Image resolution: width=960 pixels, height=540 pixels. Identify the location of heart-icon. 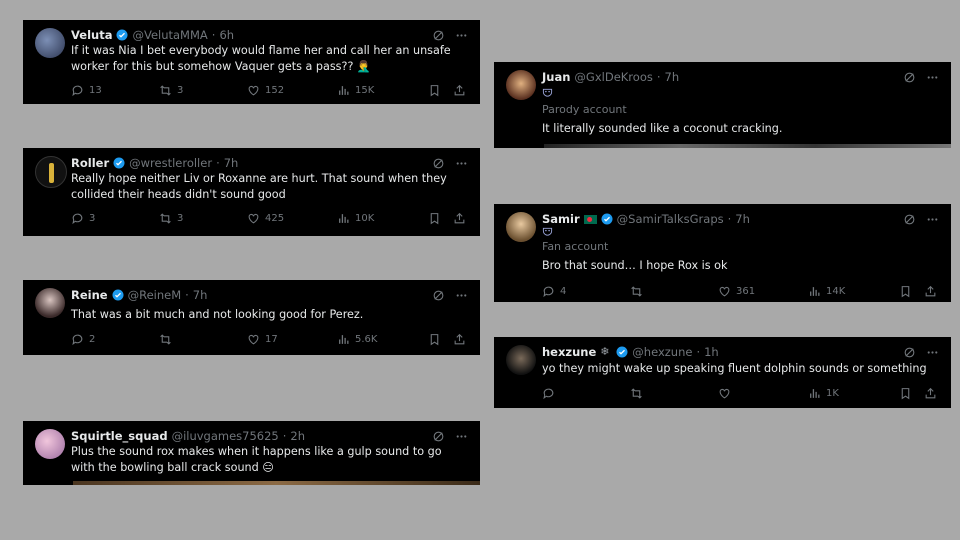
(253, 339).